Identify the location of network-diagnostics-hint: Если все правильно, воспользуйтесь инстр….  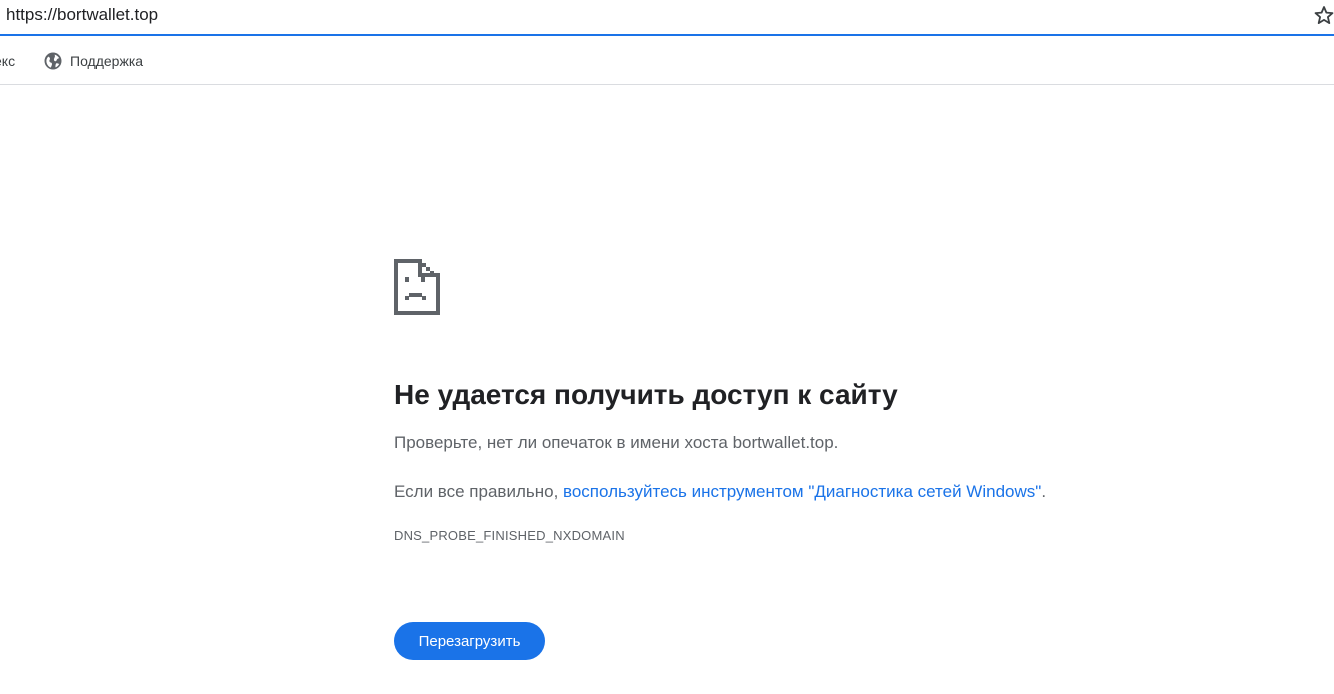
(774, 492).